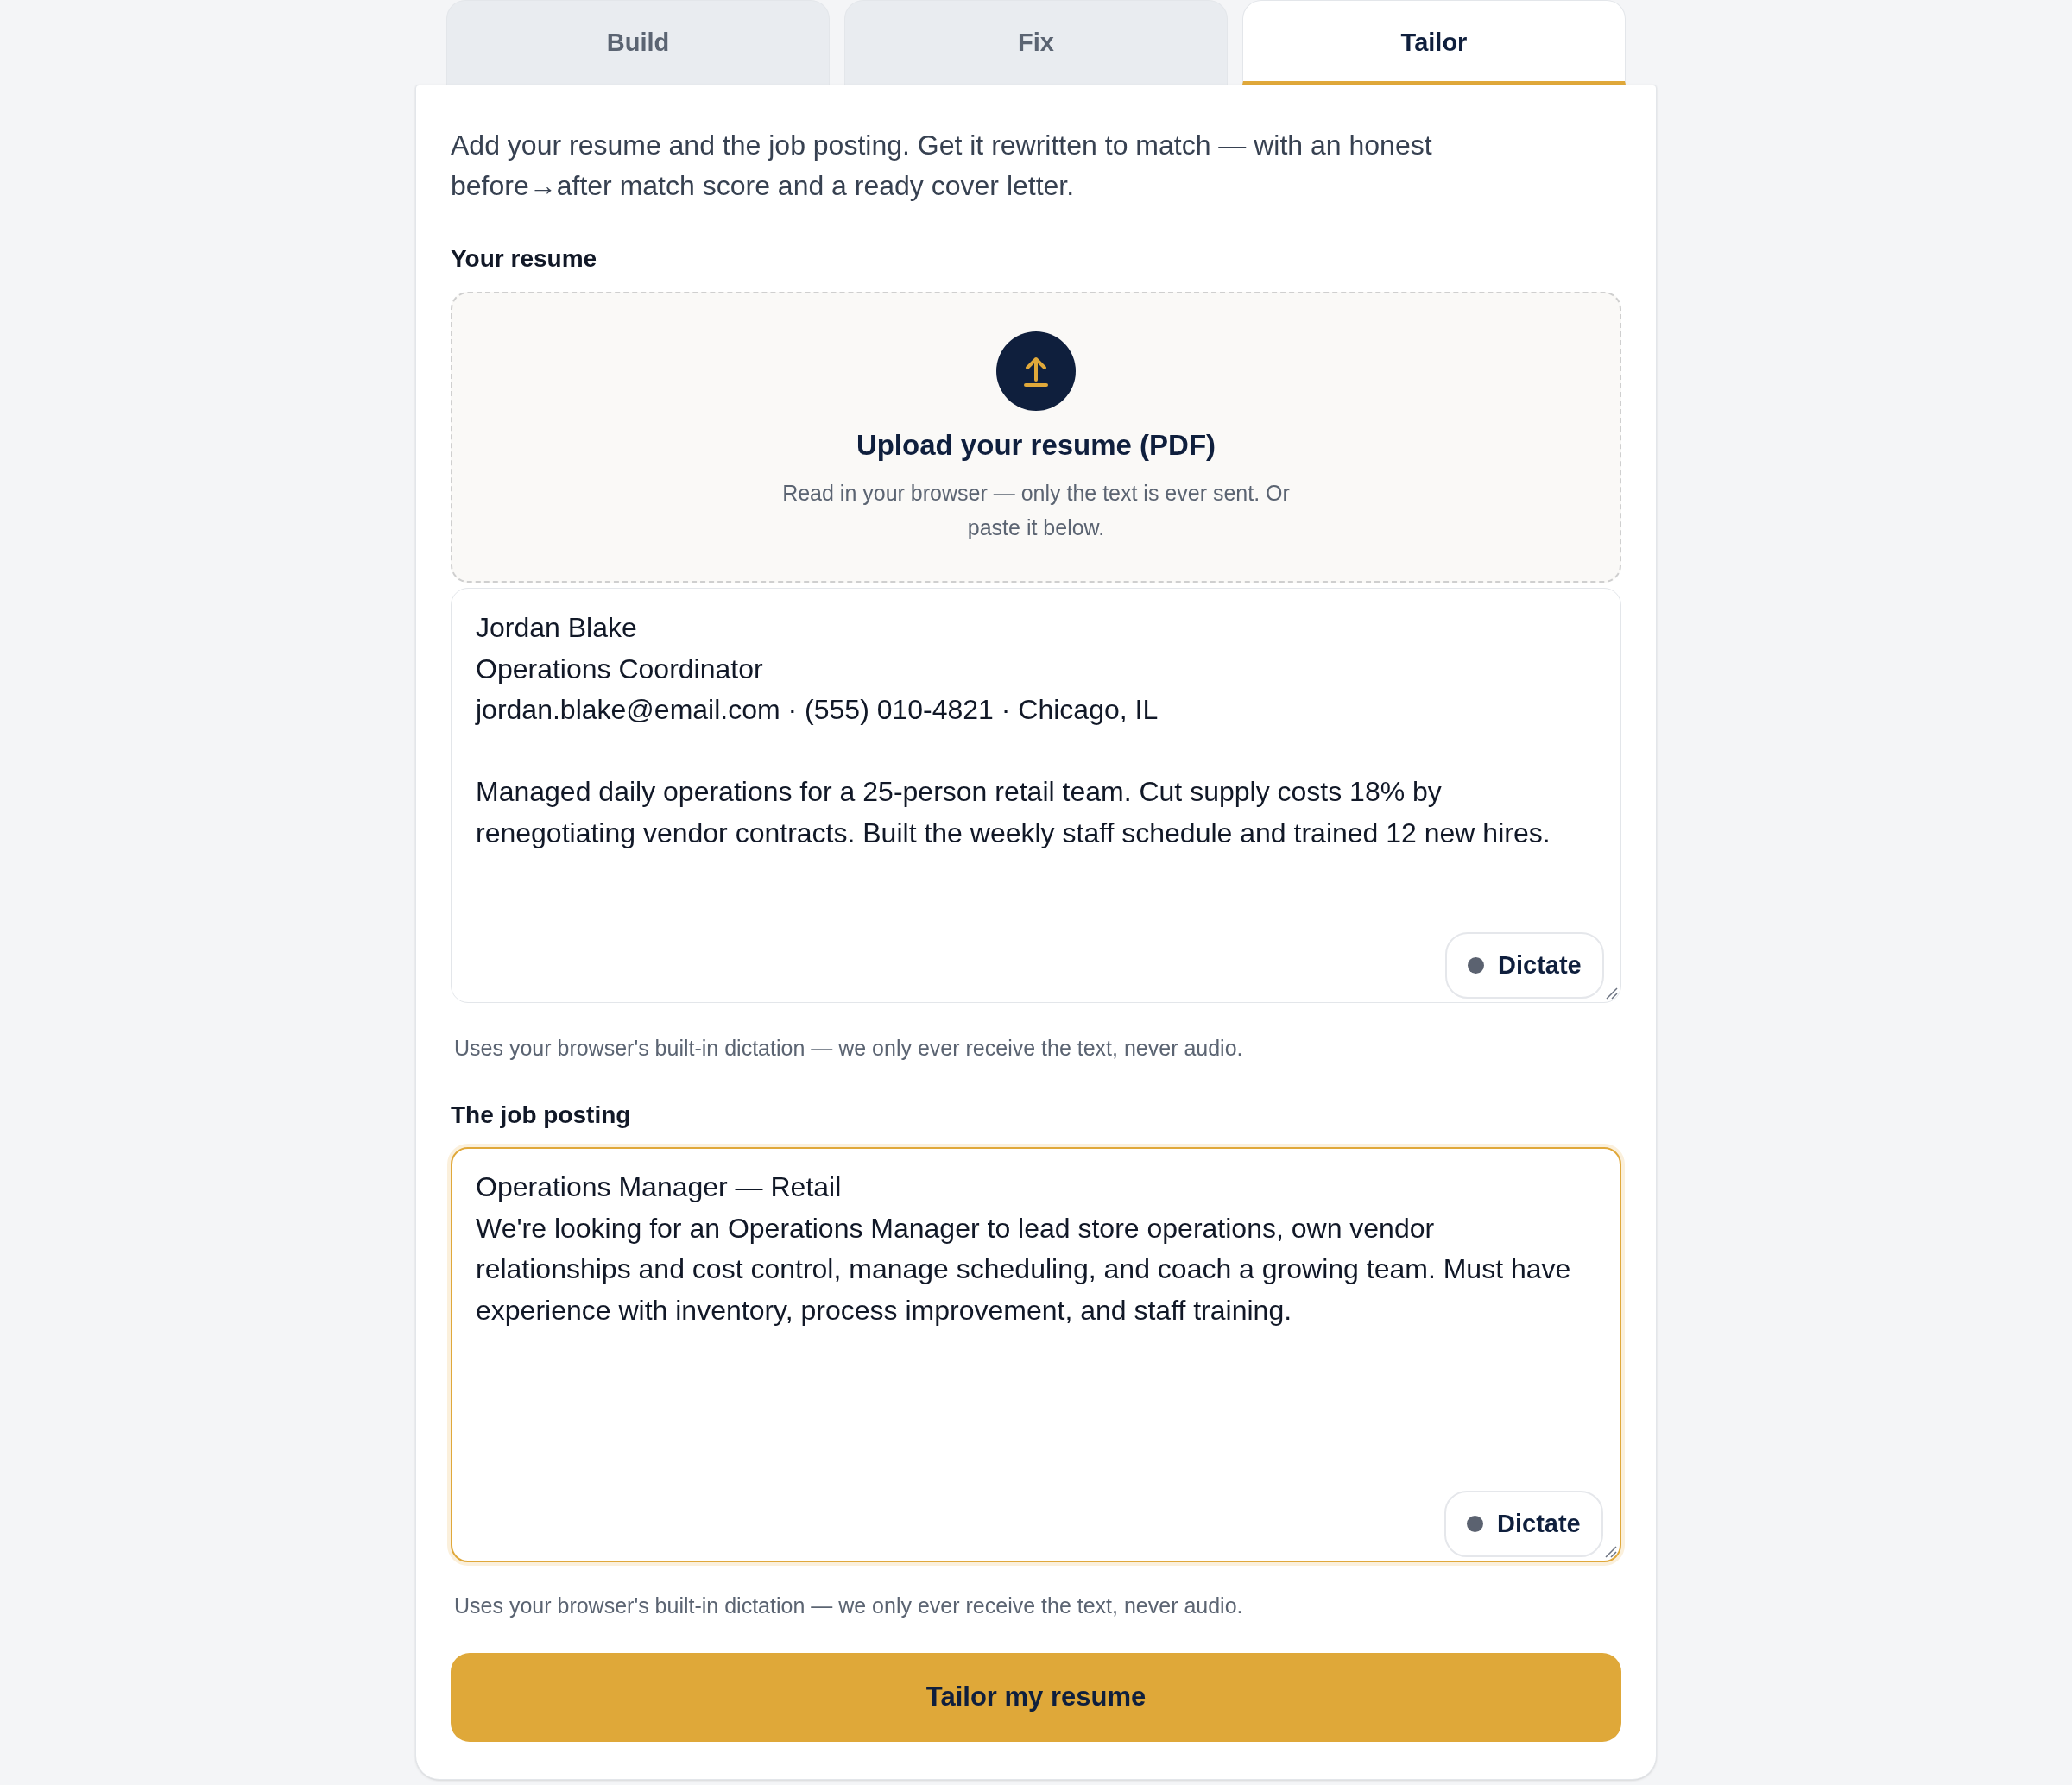 This screenshot has width=2072, height=1785. What do you see at coordinates (1013, 731) in the screenshot?
I see `textarea-text: Jordan Blake Operations Coordinator jordan.blake@email.com · (555) 010-4821 · Chicago, IL Managed daily operations for a 25-person retail team. Cut supply costs 18% by renegotiating vendor contracts. Built the weekly staff schedule and trained 12 new hires.` at bounding box center [1013, 731].